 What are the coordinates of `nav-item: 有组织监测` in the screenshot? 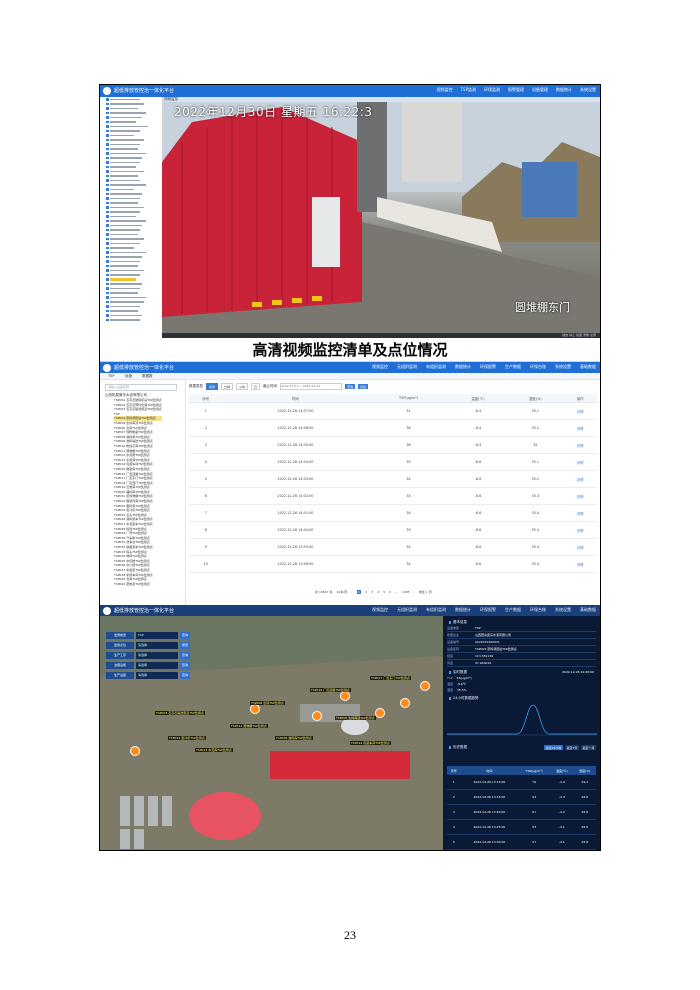 It's located at (436, 367).